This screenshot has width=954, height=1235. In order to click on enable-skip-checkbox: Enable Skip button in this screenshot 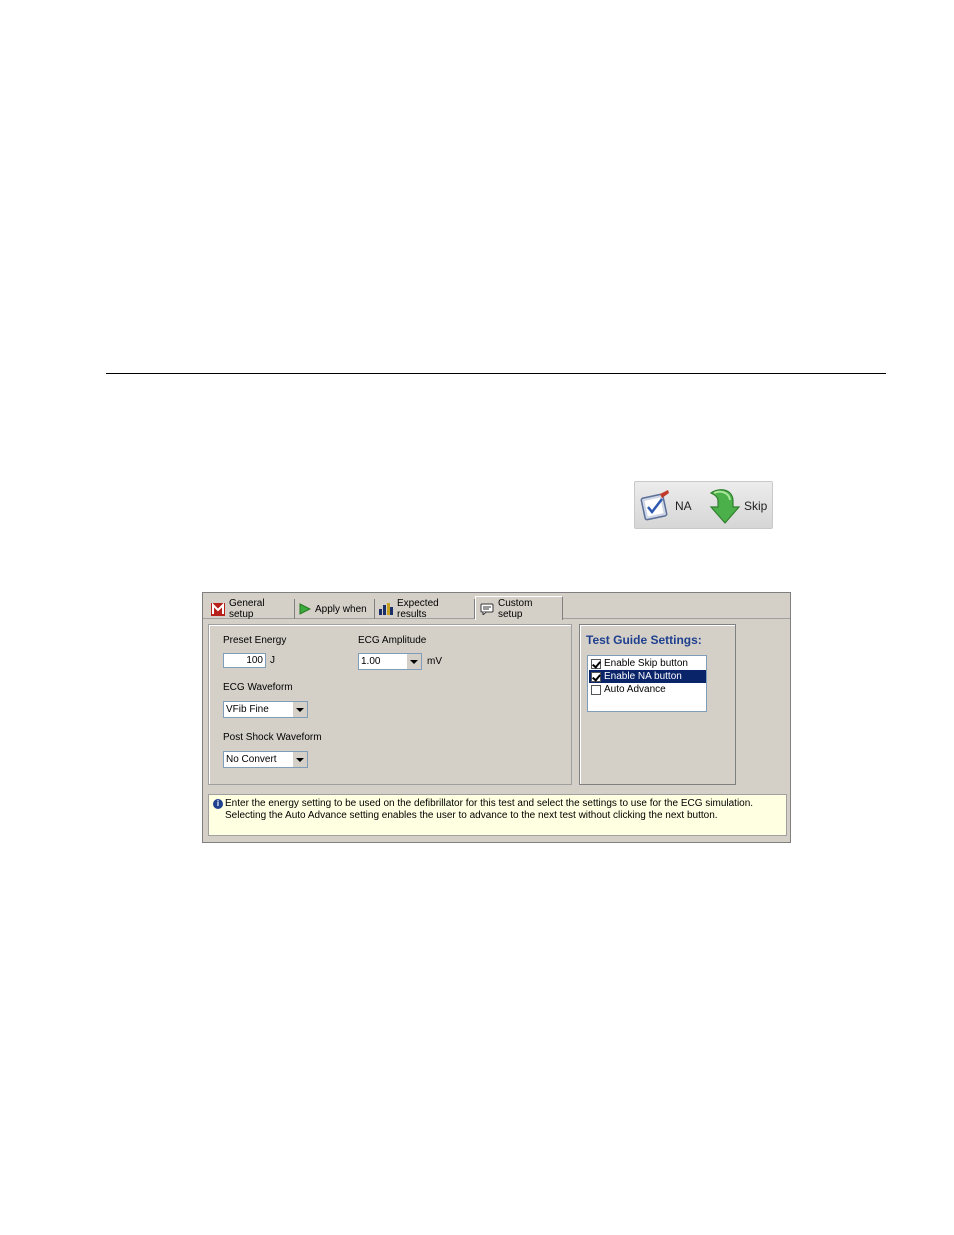, I will do `click(647, 663)`.